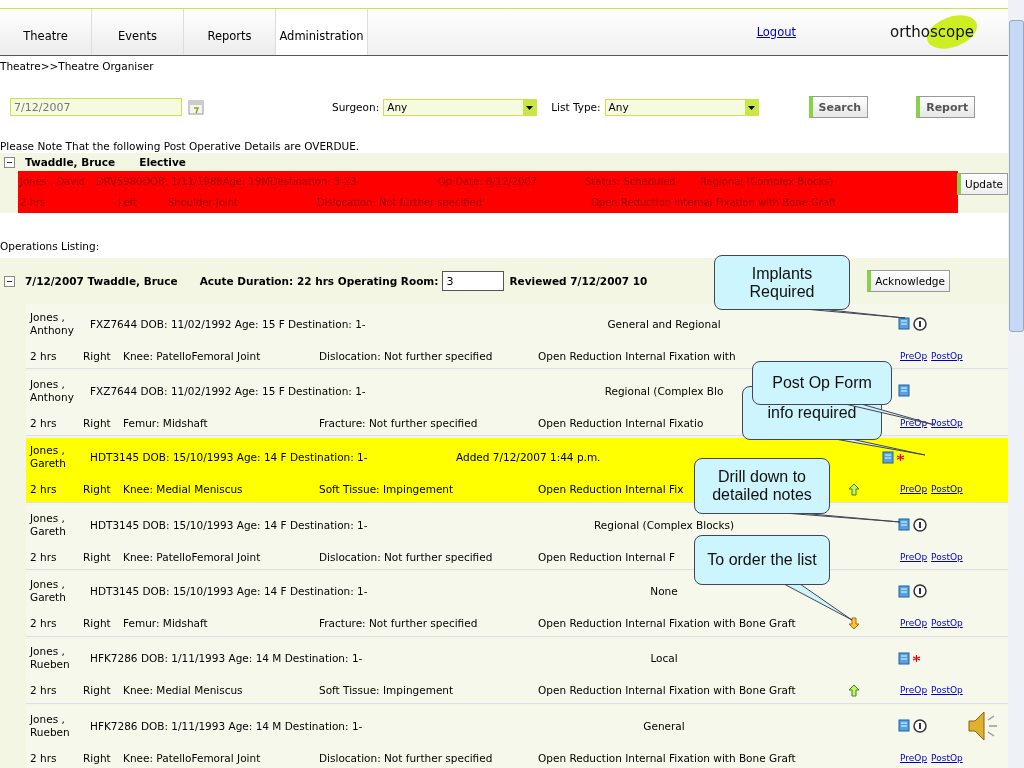  What do you see at coordinates (127, 202) in the screenshot?
I see `side: Left` at bounding box center [127, 202].